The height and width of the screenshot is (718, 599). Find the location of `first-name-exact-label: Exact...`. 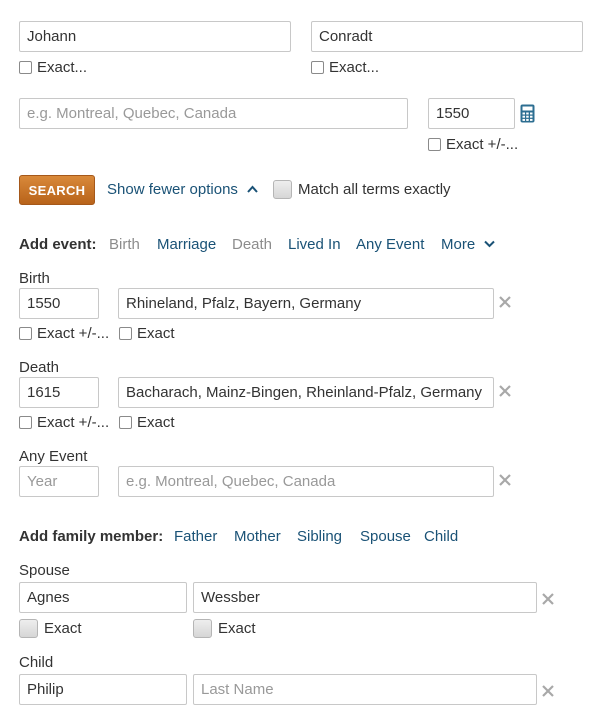

first-name-exact-label: Exact... is located at coordinates (62, 67).